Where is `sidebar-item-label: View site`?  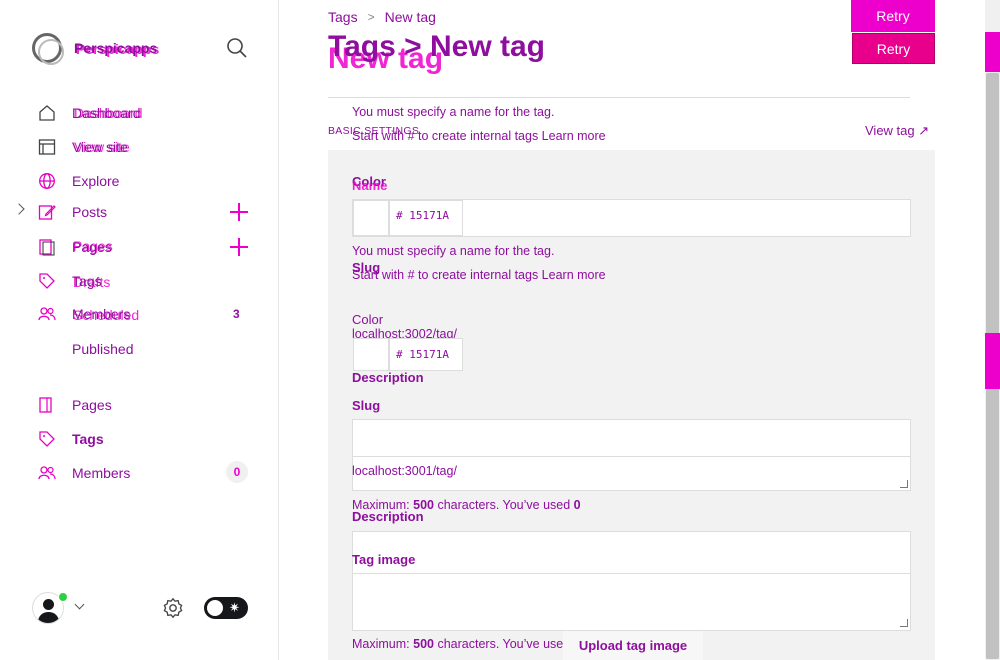 sidebar-item-label: View site is located at coordinates (100, 147).